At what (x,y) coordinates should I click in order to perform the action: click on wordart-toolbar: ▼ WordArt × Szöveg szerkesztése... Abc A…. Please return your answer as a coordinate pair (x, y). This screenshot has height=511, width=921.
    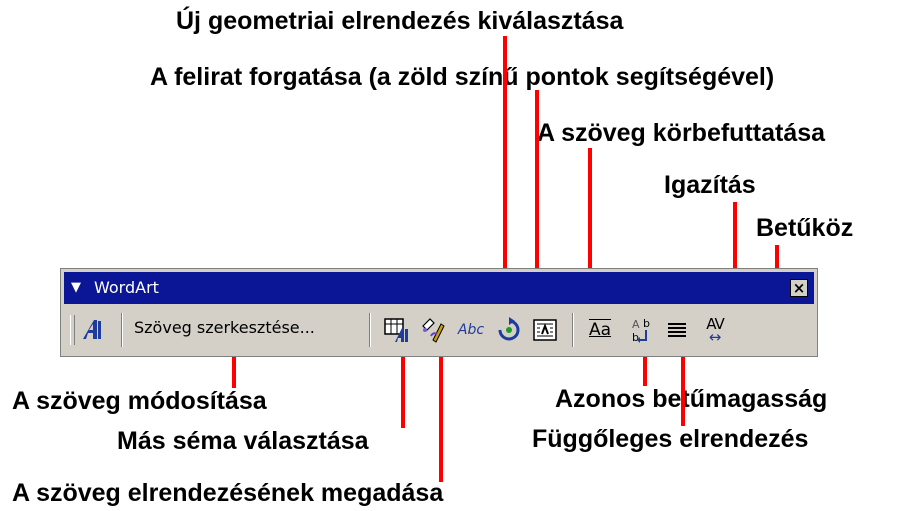
    Looking at the image, I should click on (439, 312).